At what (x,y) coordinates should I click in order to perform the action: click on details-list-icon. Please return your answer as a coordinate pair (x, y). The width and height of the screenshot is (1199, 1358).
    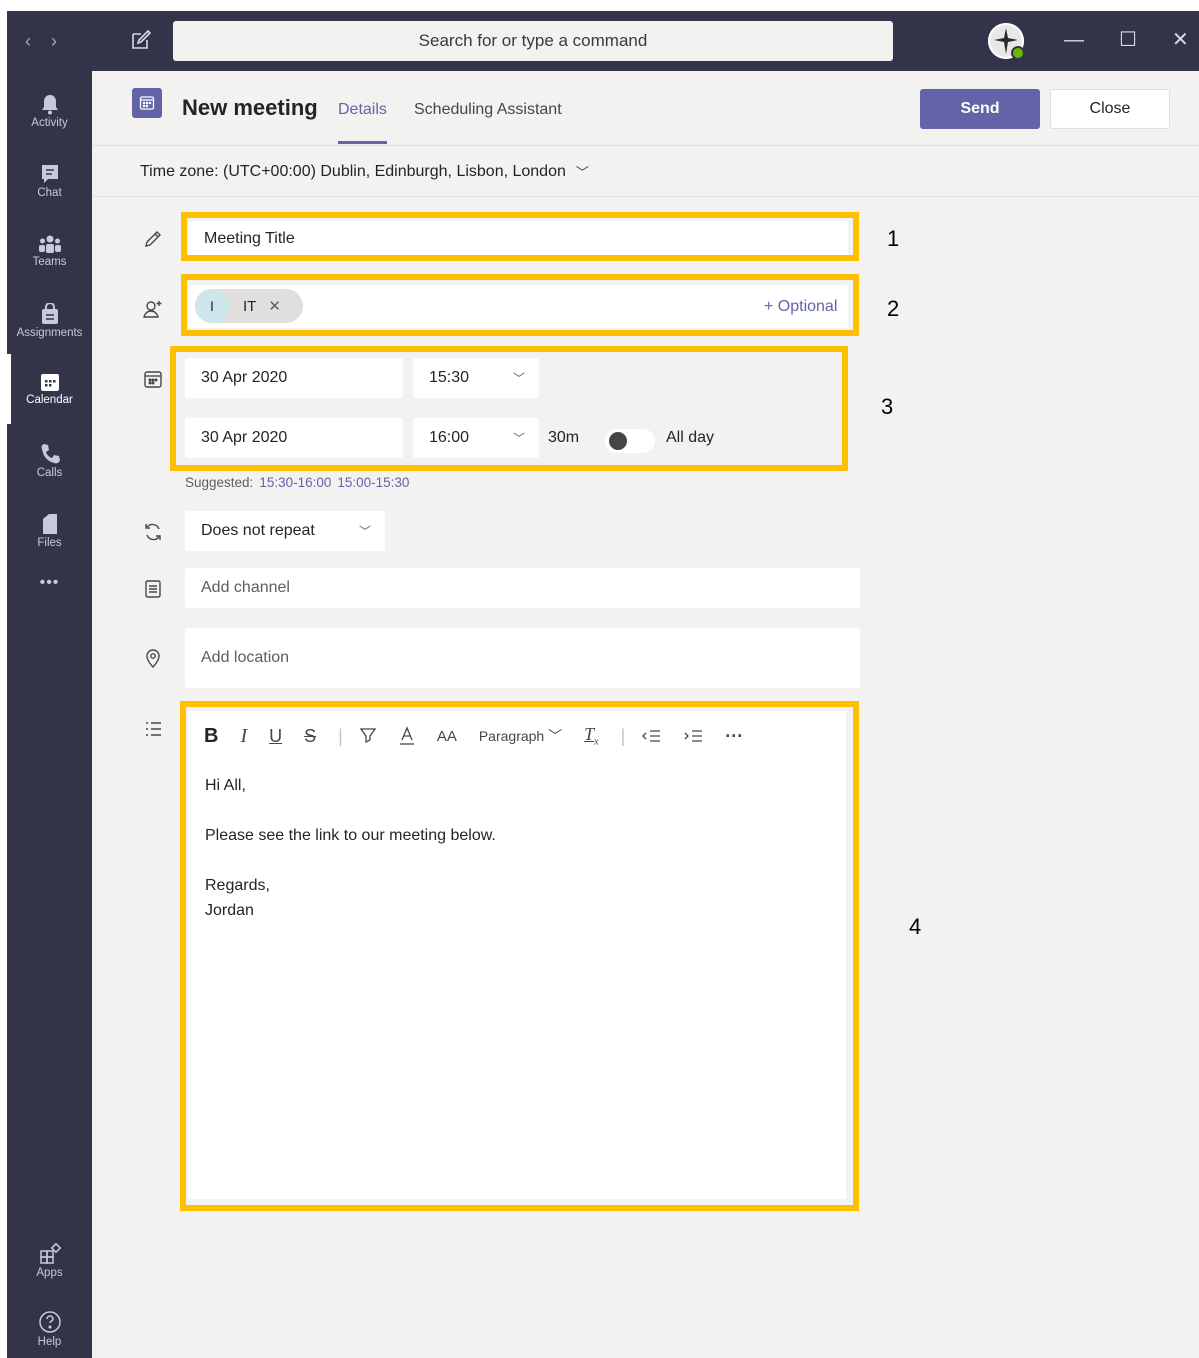
    Looking at the image, I should click on (153, 729).